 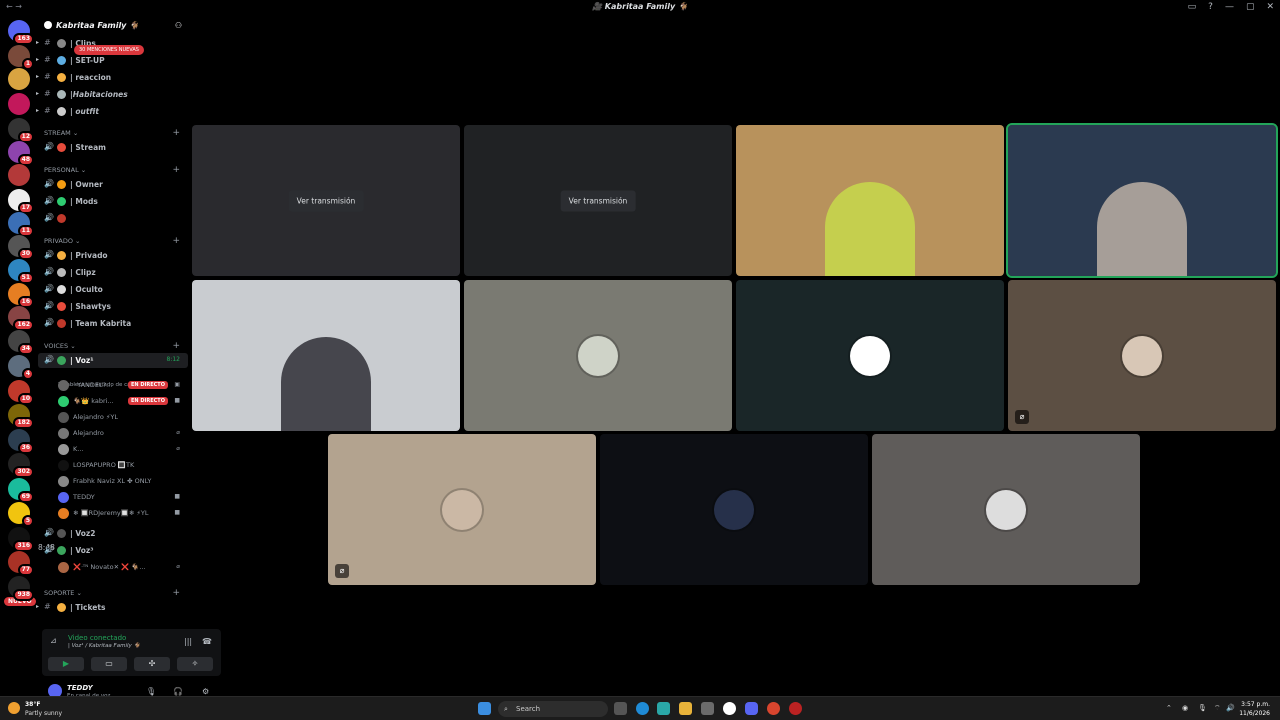 I want to click on close-button: ✕, so click(x=1270, y=7).